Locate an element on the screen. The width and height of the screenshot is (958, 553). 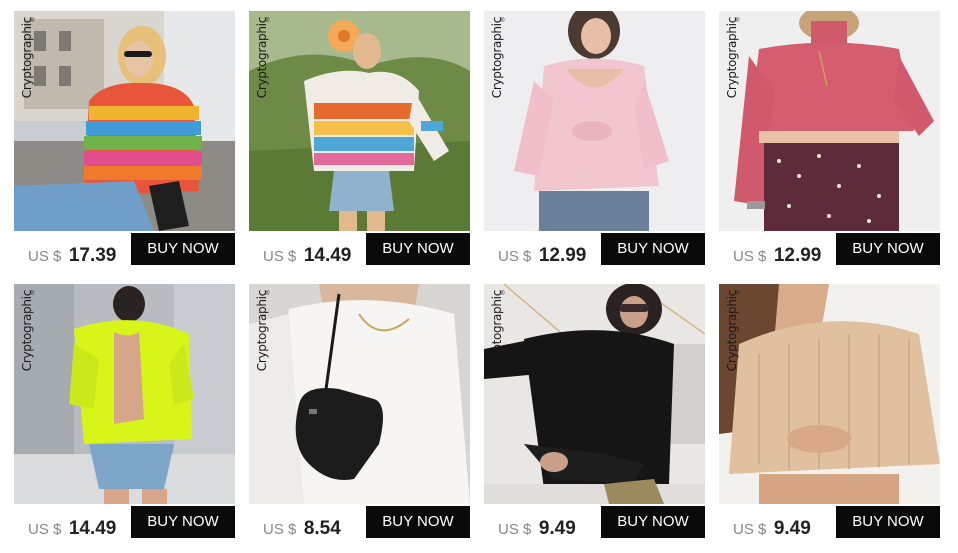
product-card: Cryptographic ® US $ 17.39 BUY NOW is located at coordinates (124, 139).